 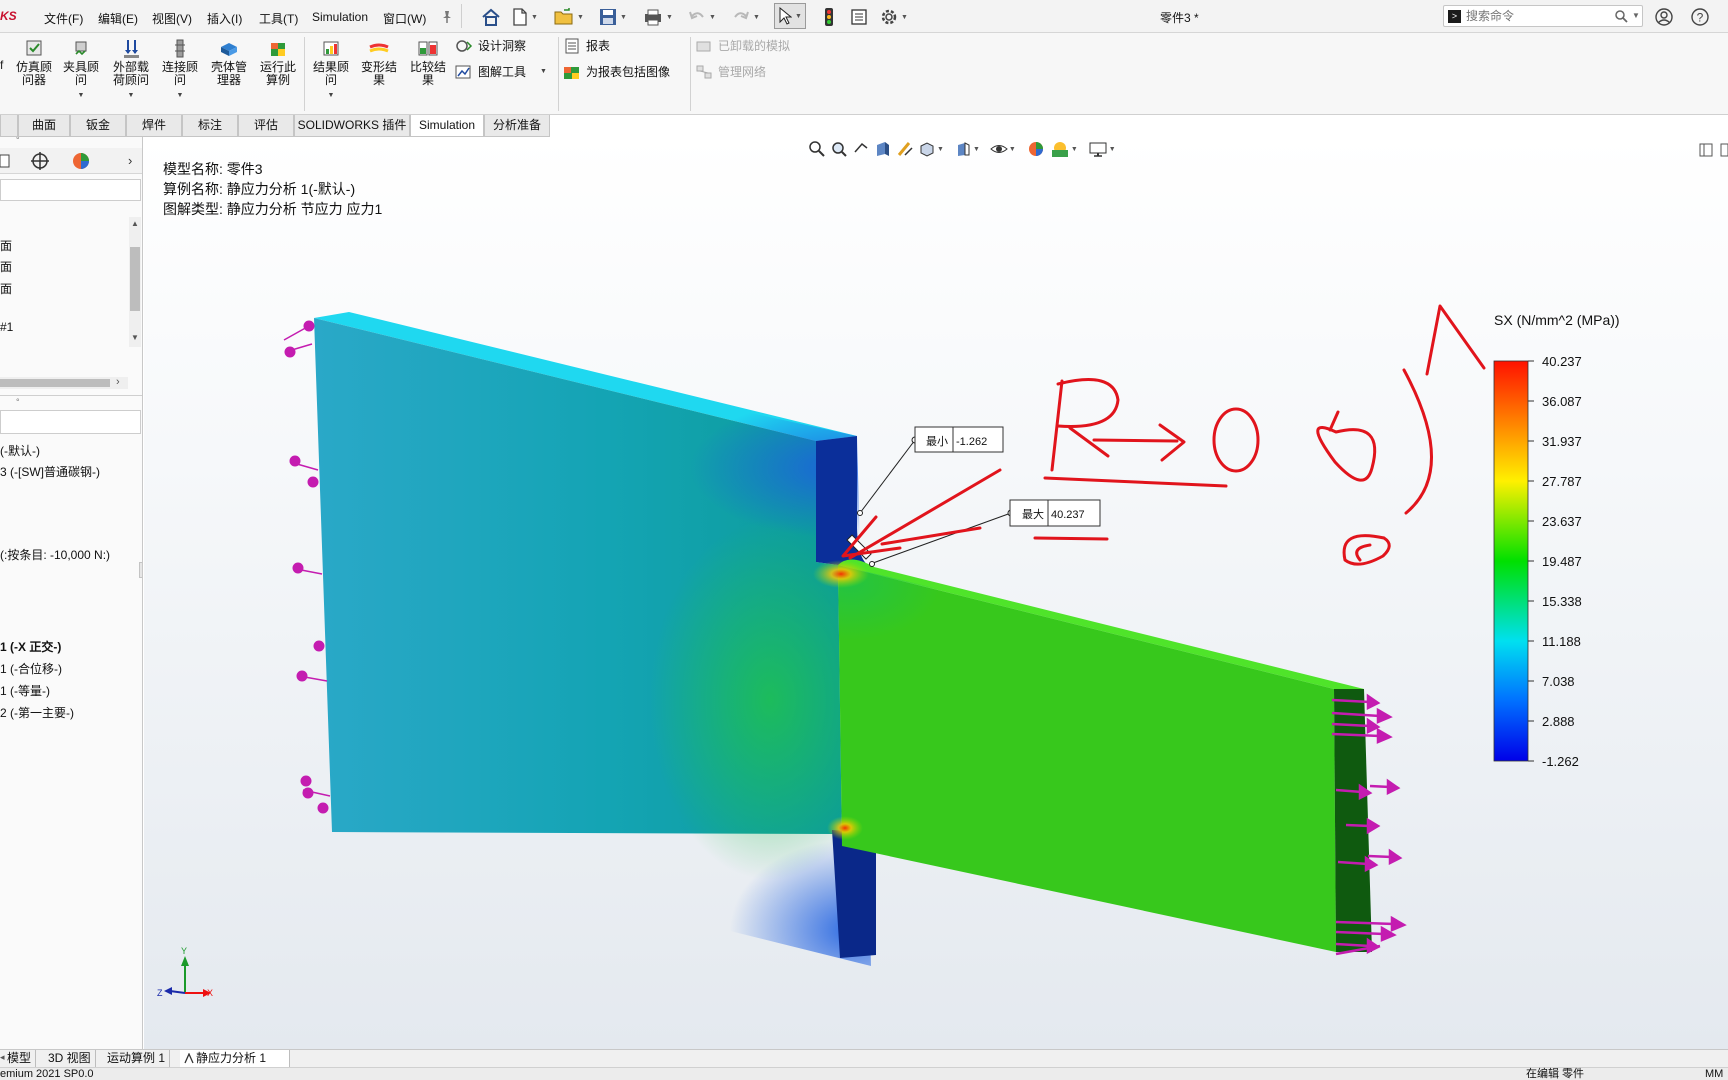 What do you see at coordinates (70, 1058) in the screenshot?
I see `tab-3d-view: 3D 视图` at bounding box center [70, 1058].